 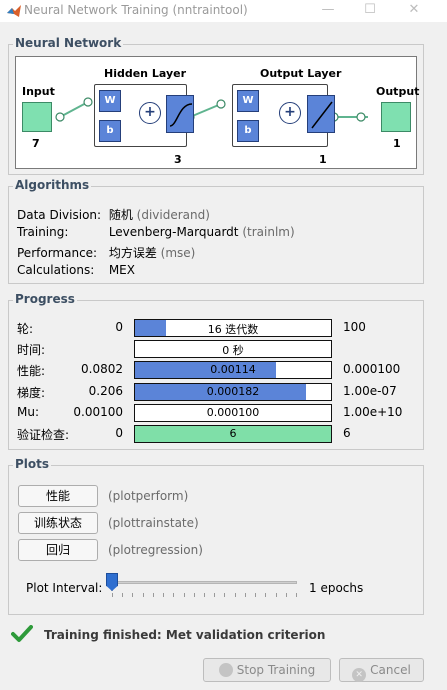 I want to click on matlab-logo-icon, so click(x=14, y=11).